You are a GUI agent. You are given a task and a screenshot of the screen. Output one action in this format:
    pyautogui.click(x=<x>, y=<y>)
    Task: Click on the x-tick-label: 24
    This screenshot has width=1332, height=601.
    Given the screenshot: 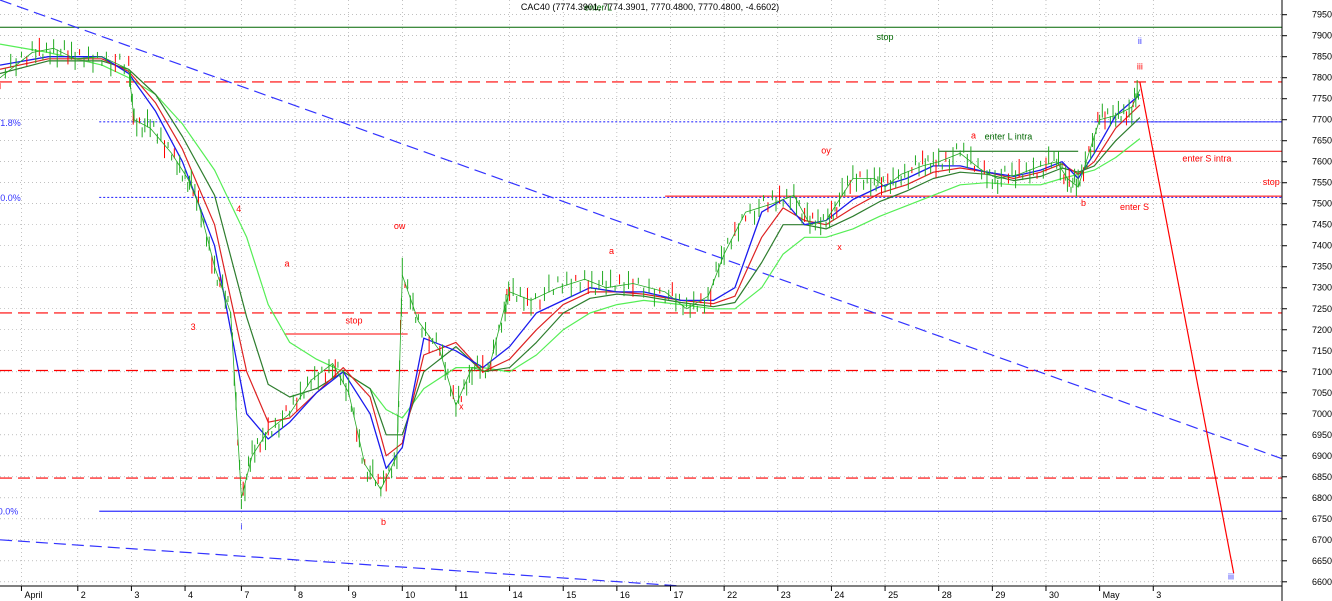 What is the action you would take?
    pyautogui.click(x=839, y=595)
    